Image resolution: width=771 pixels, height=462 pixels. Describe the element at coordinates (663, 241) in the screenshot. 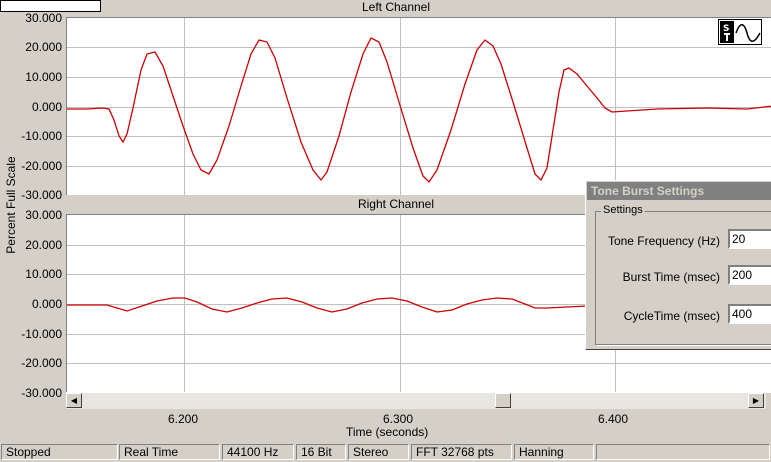

I see `tone-frequency-label: Tone Frequency (Hz)` at that location.